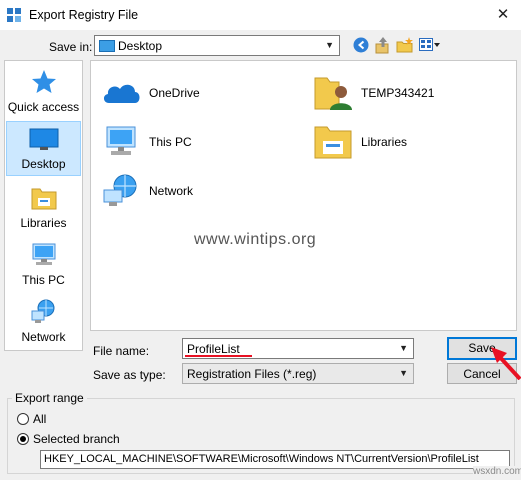 The image size is (521, 480). What do you see at coordinates (121, 93) in the screenshot?
I see `onedrive-icon` at bounding box center [121, 93].